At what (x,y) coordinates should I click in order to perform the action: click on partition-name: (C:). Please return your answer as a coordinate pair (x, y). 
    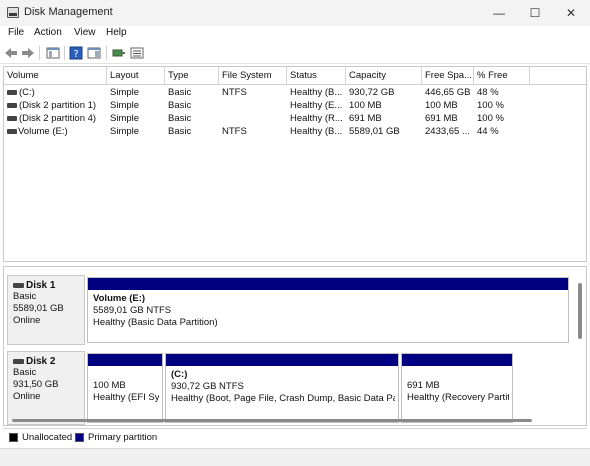
    Looking at the image, I should click on (179, 374).